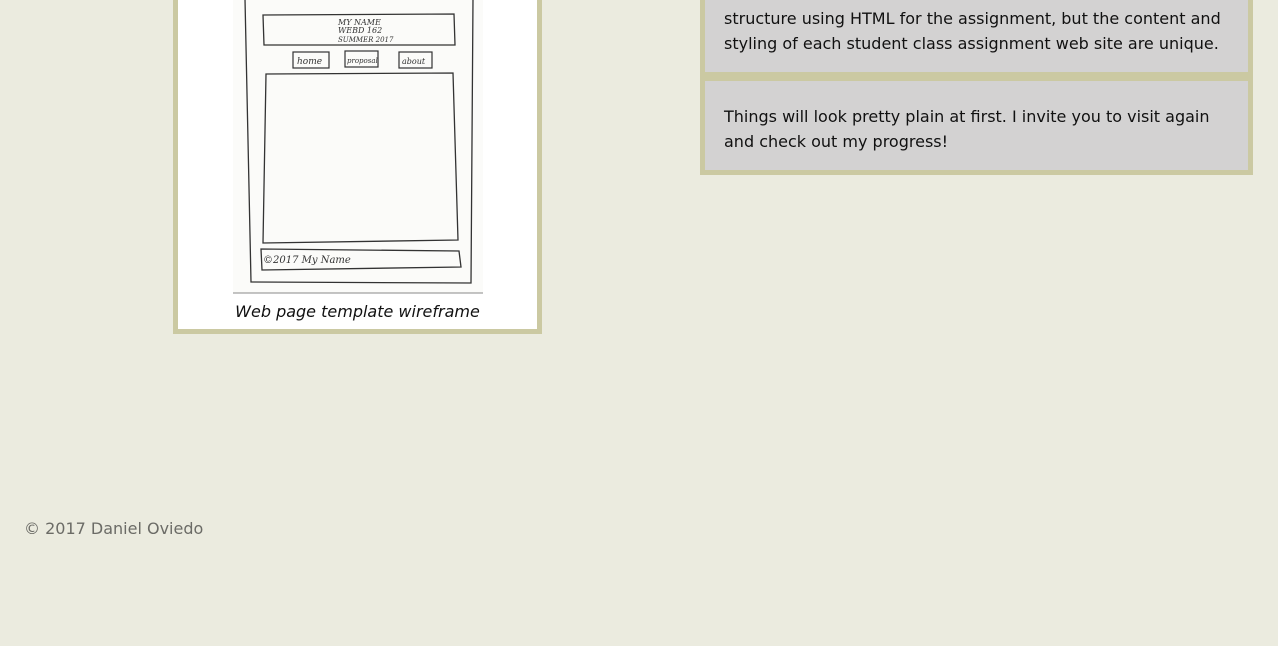  I want to click on sketch-nav-proposal: proposal, so click(362, 61).